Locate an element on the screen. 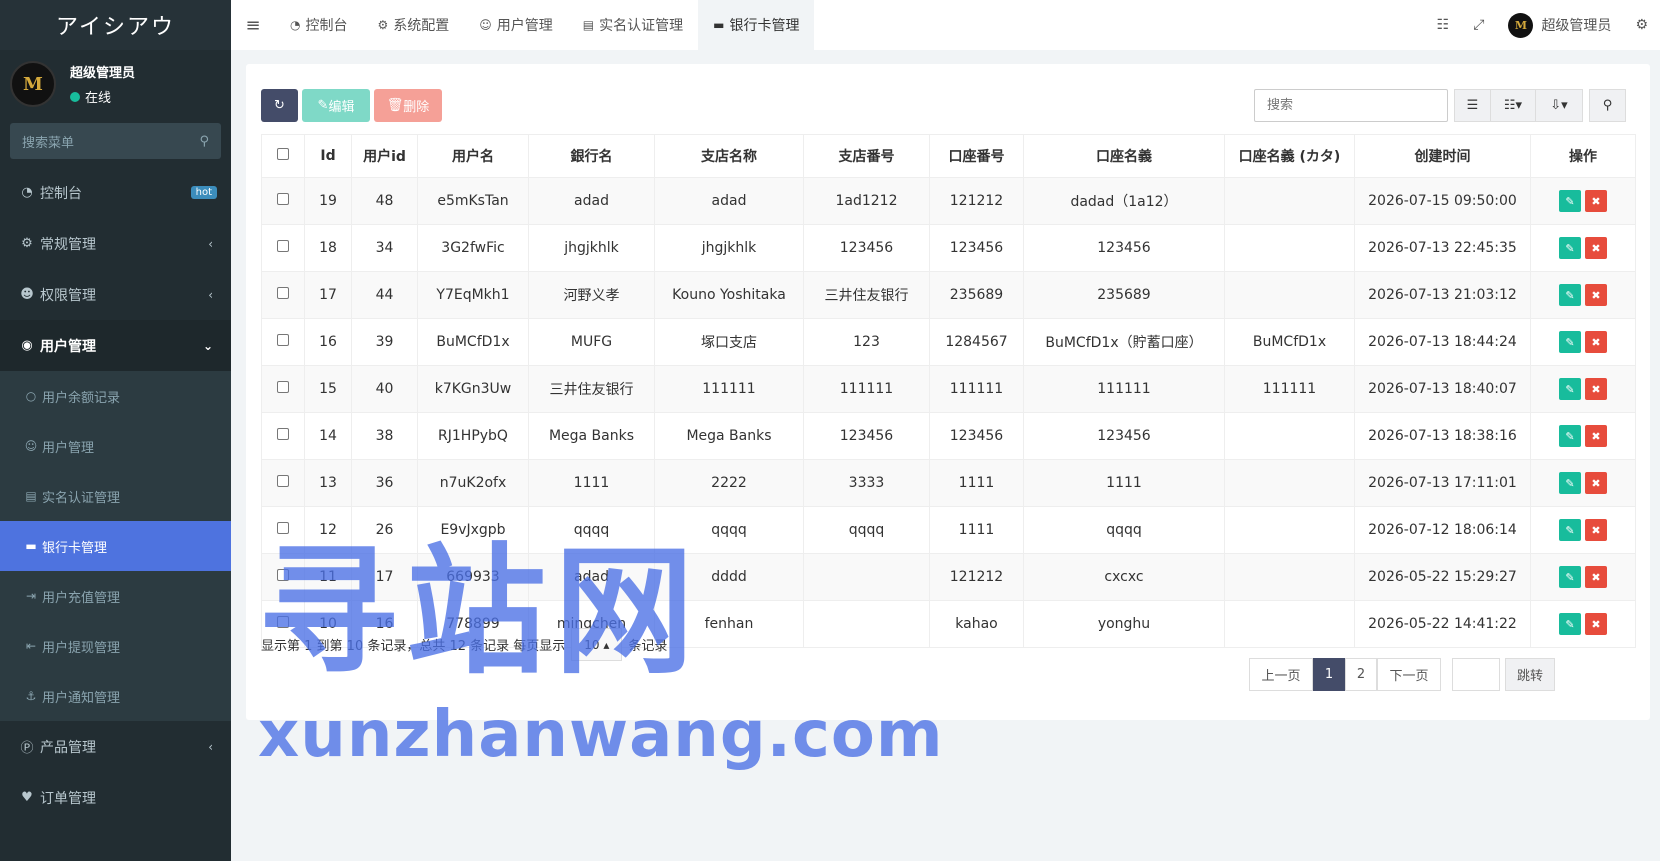  page-size-select: 10 ▴ is located at coordinates (597, 644).